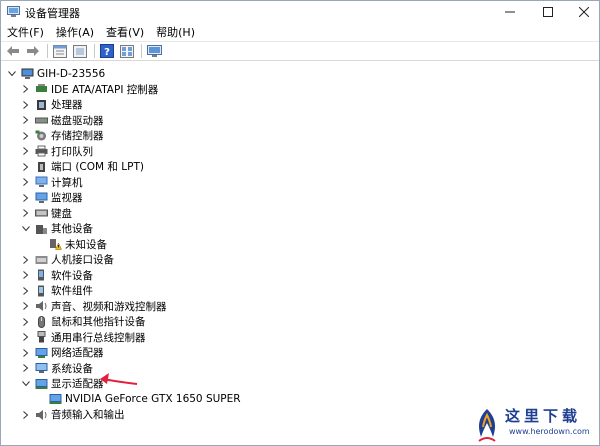  I want to click on tree-item-gpu: NVIDIA GeForce GTX 1650 SUPER, so click(145, 400).